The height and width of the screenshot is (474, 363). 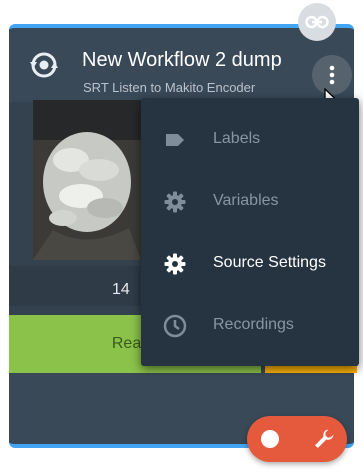 I want to click on workflow-title: New Workflow 2 dump, so click(x=182, y=60).